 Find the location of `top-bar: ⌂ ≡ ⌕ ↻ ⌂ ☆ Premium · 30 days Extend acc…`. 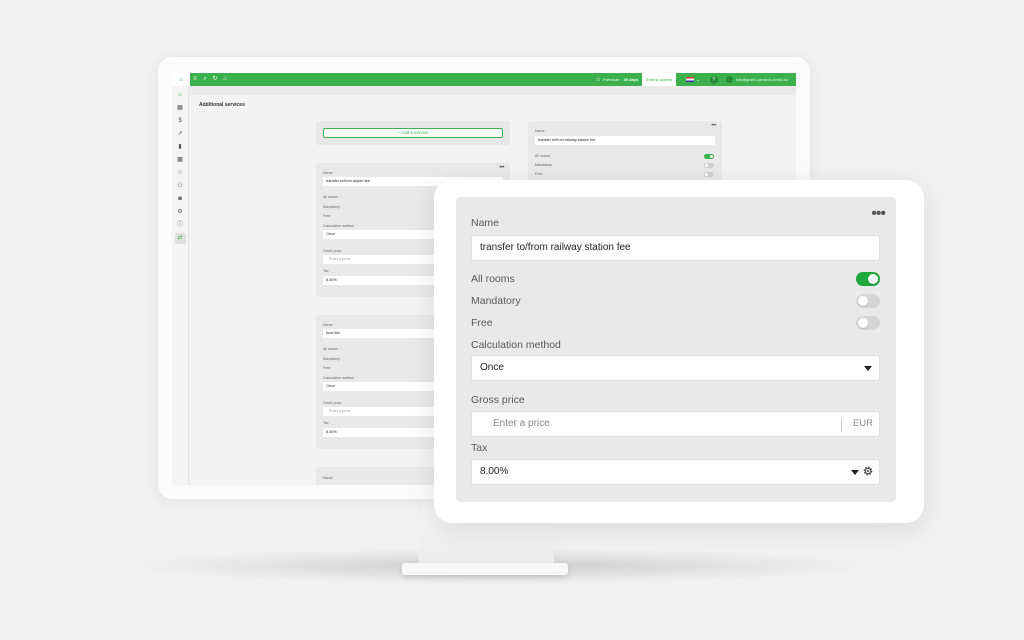

top-bar: ⌂ ≡ ⌕ ↻ ⌂ ☆ Premium · 30 days Extend acc… is located at coordinates (484, 79).